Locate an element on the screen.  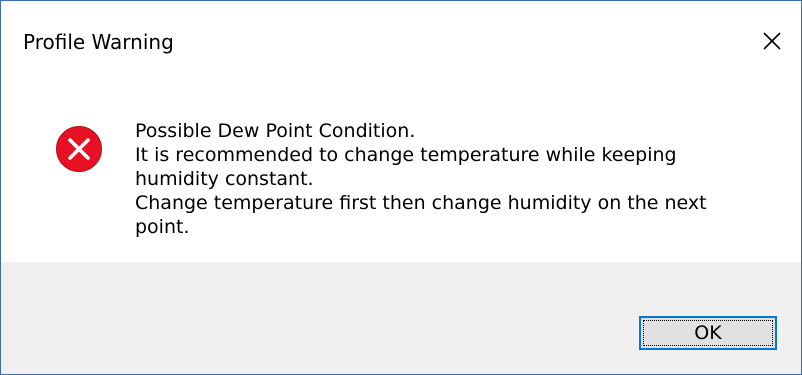
message-line: humidity constant. is located at coordinates (224, 179).